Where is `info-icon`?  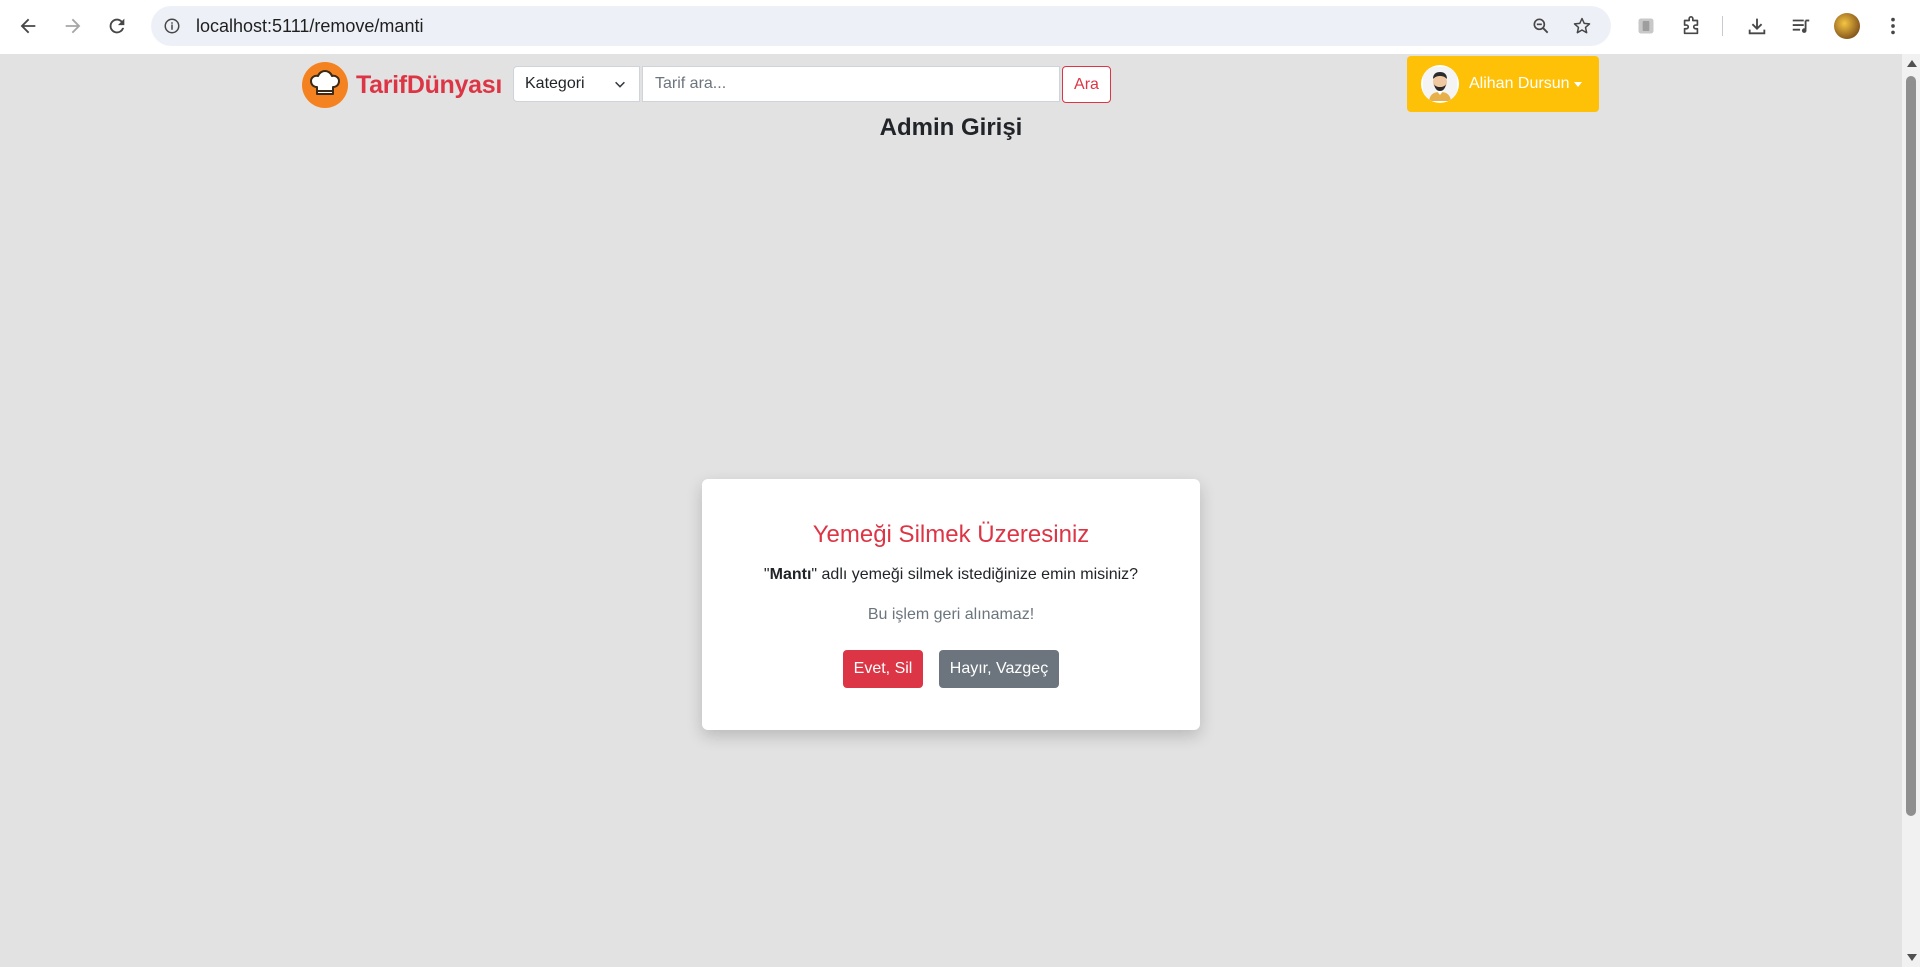
info-icon is located at coordinates (172, 26).